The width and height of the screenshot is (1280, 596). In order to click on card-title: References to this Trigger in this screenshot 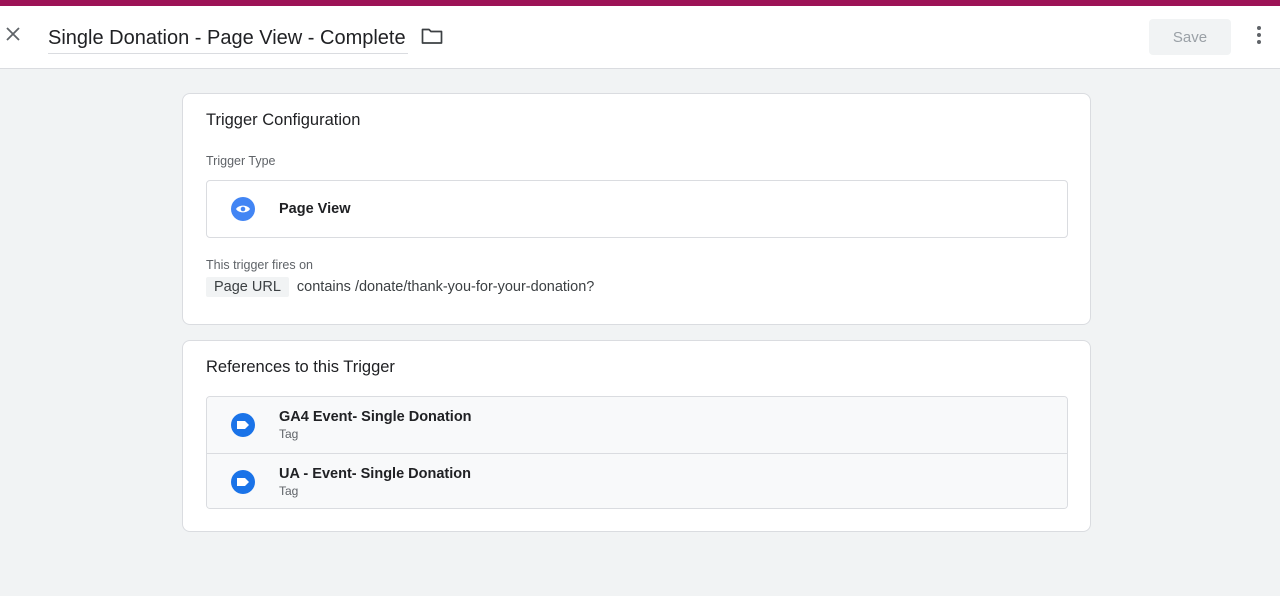, I will do `click(300, 367)`.